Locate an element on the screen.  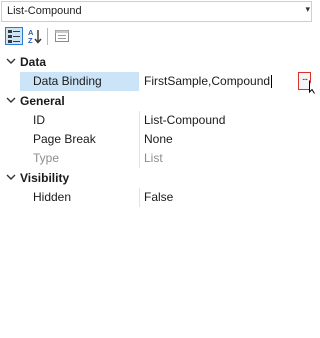
property-value: List-Compound is located at coordinates (184, 120).